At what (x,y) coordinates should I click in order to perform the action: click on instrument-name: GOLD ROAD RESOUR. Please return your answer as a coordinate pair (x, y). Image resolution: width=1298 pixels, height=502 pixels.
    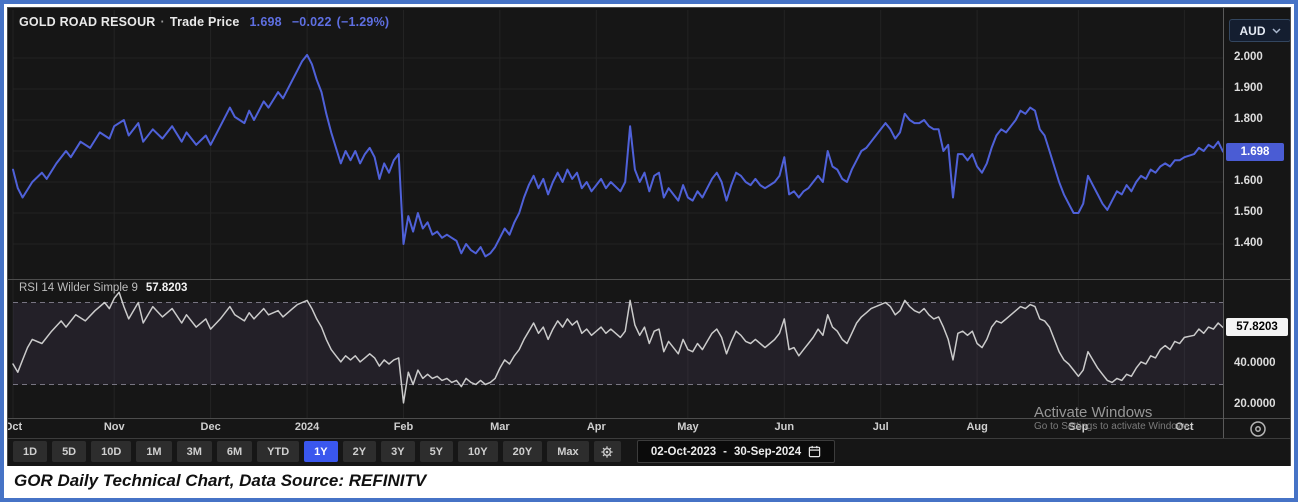
    Looking at the image, I should click on (87, 22).